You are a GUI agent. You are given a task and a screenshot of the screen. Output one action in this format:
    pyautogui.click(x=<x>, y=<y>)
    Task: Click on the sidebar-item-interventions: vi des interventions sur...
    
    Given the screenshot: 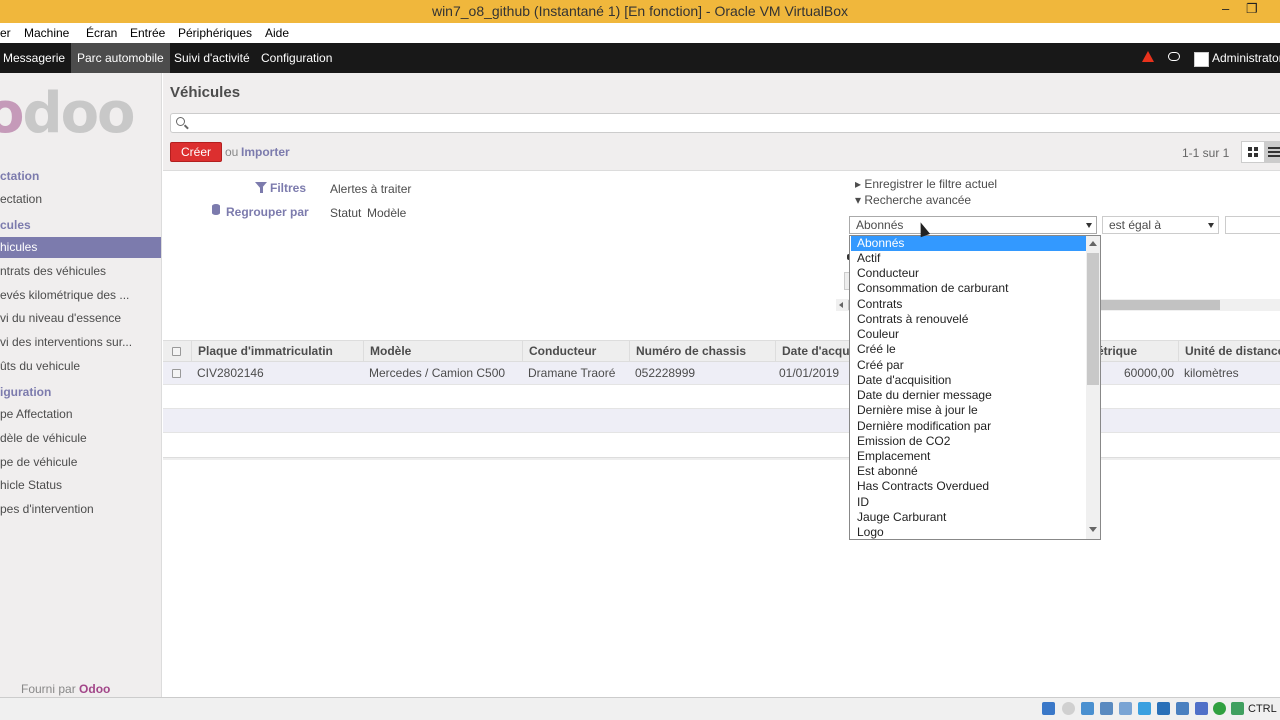 What is the action you would take?
    pyautogui.click(x=66, y=342)
    